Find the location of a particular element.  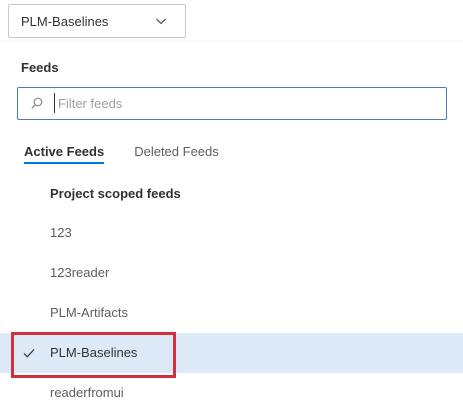

feed-item-123reader: 123reader is located at coordinates (231, 273).